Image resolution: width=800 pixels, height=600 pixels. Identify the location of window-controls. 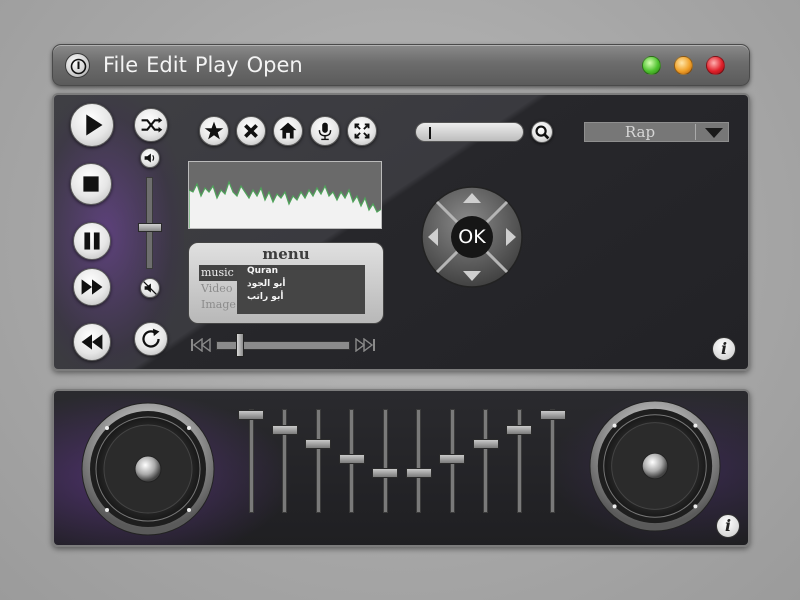
(683, 65).